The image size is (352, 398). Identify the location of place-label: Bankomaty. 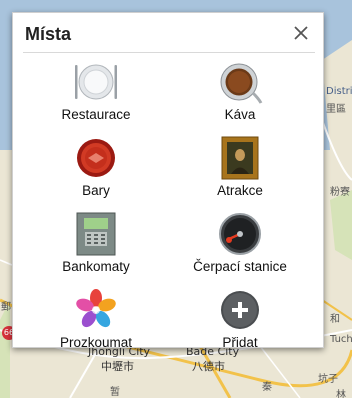
(96, 266).